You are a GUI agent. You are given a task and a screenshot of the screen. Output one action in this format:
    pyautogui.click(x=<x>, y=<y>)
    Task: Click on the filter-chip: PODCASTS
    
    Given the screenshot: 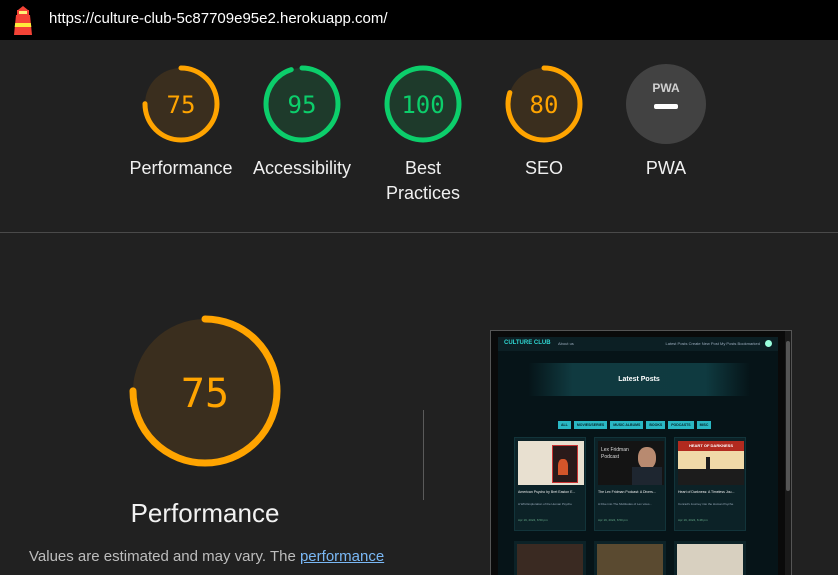 What is the action you would take?
    pyautogui.click(x=681, y=425)
    